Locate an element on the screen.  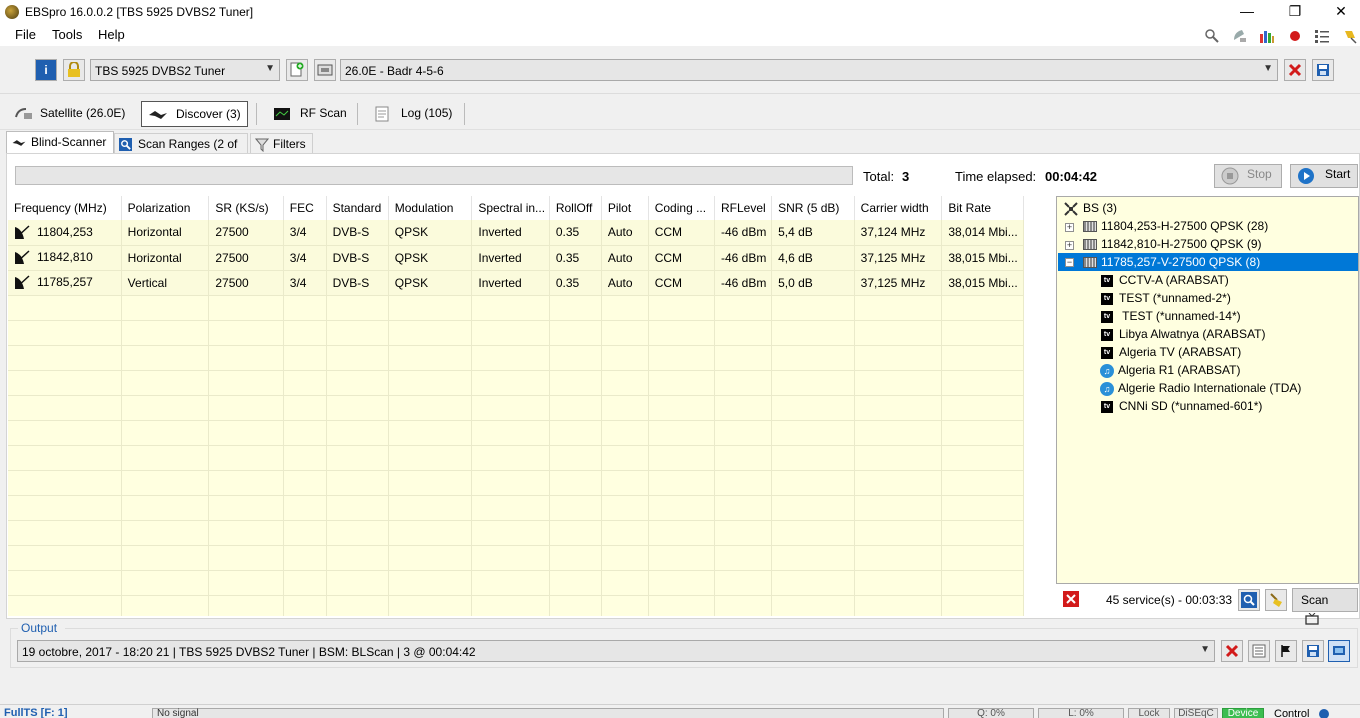
scan-services-button: Scan is located at coordinates (1325, 606).